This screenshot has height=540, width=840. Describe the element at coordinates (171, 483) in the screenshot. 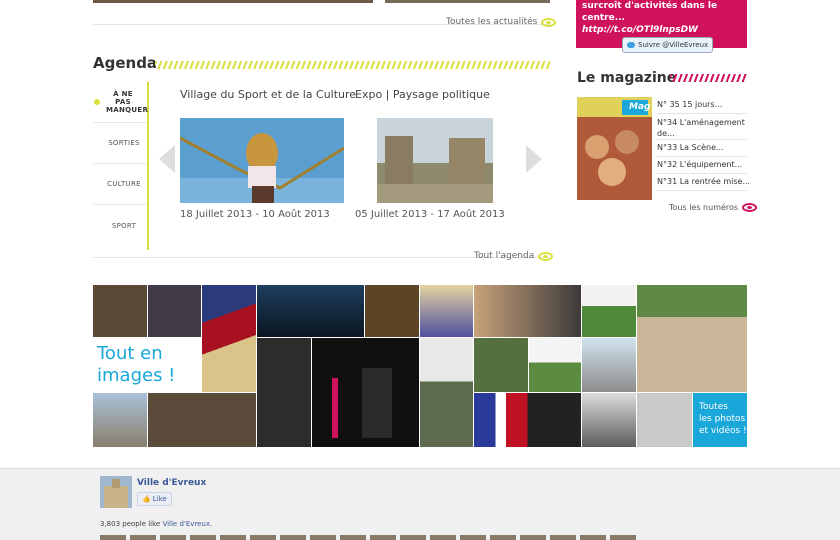

I see `facebook-page-name: Ville d'Evreux` at that location.